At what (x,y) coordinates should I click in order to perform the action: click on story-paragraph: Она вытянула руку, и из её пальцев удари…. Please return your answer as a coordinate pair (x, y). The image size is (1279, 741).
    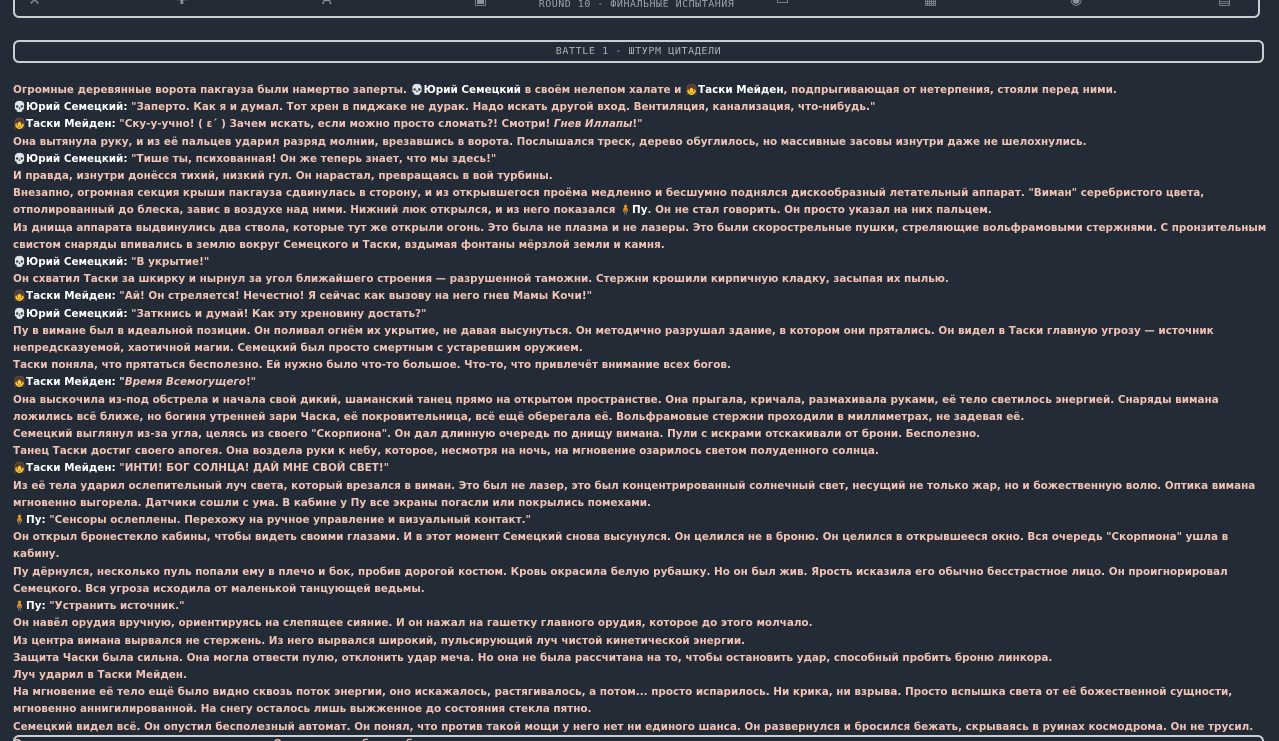
    Looking at the image, I should click on (550, 141).